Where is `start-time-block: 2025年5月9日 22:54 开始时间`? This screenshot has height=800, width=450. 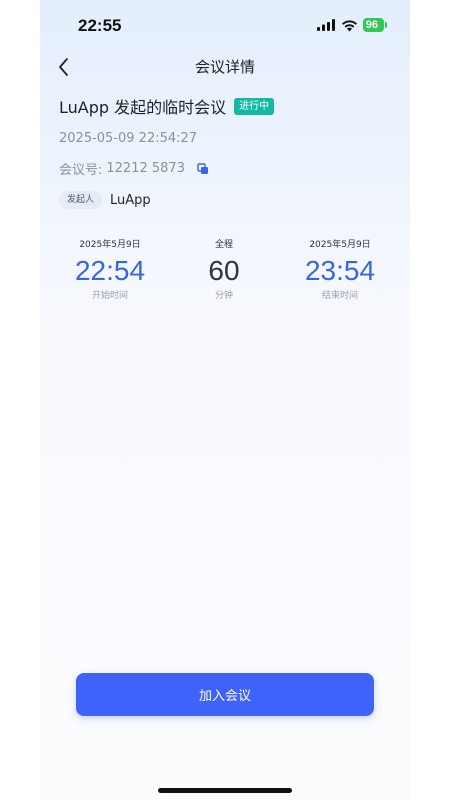 start-time-block: 2025年5月9日 22:54 开始时间 is located at coordinates (110, 270).